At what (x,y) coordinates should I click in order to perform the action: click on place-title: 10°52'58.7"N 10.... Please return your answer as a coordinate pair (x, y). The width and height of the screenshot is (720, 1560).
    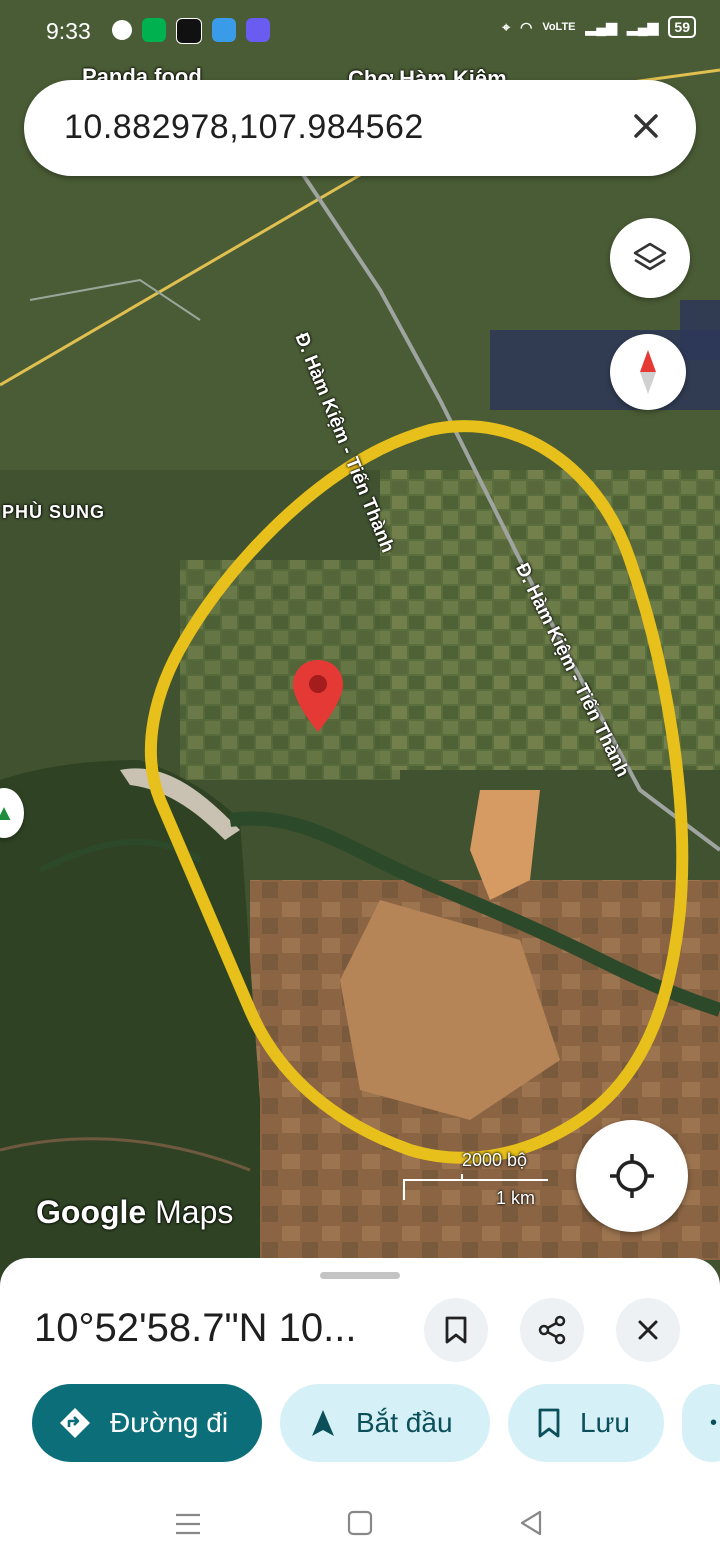
    Looking at the image, I should click on (195, 1328).